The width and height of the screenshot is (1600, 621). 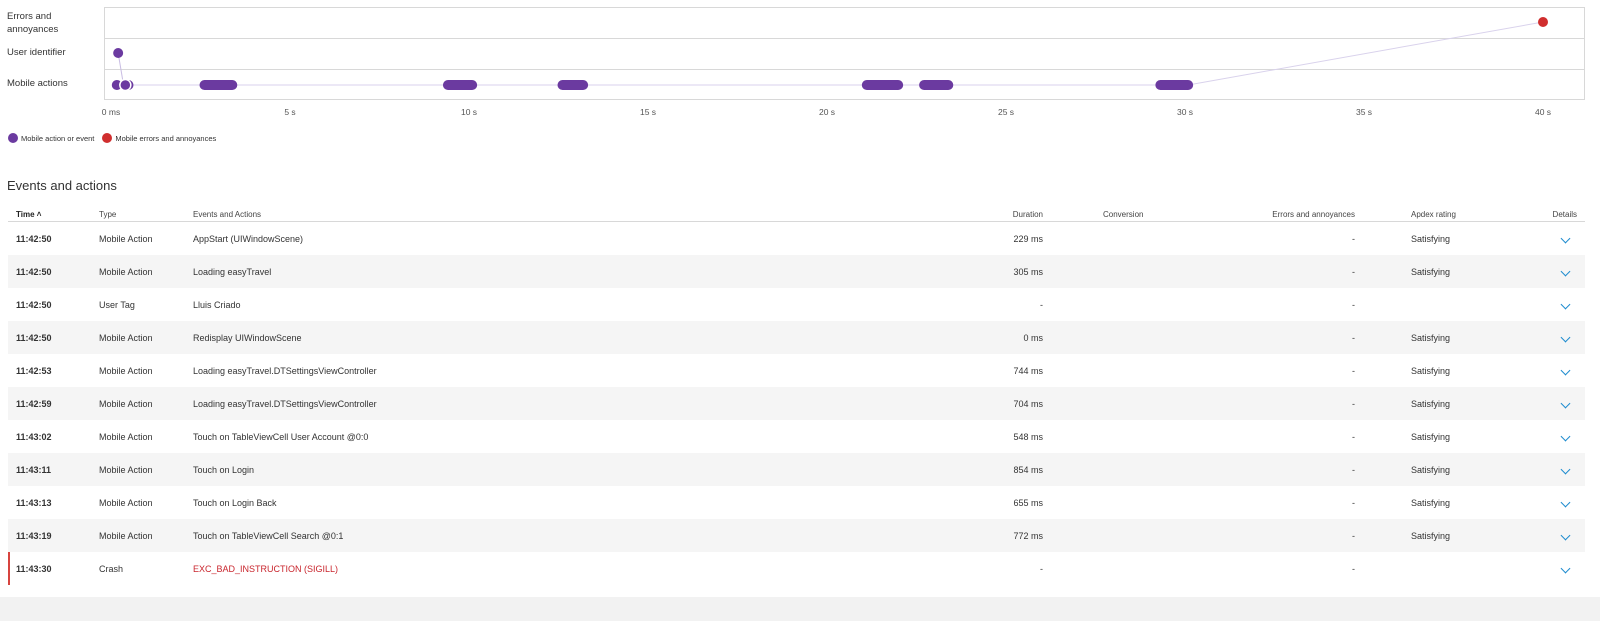 What do you see at coordinates (49, 214) in the screenshot?
I see `column-header-time: Time ˄` at bounding box center [49, 214].